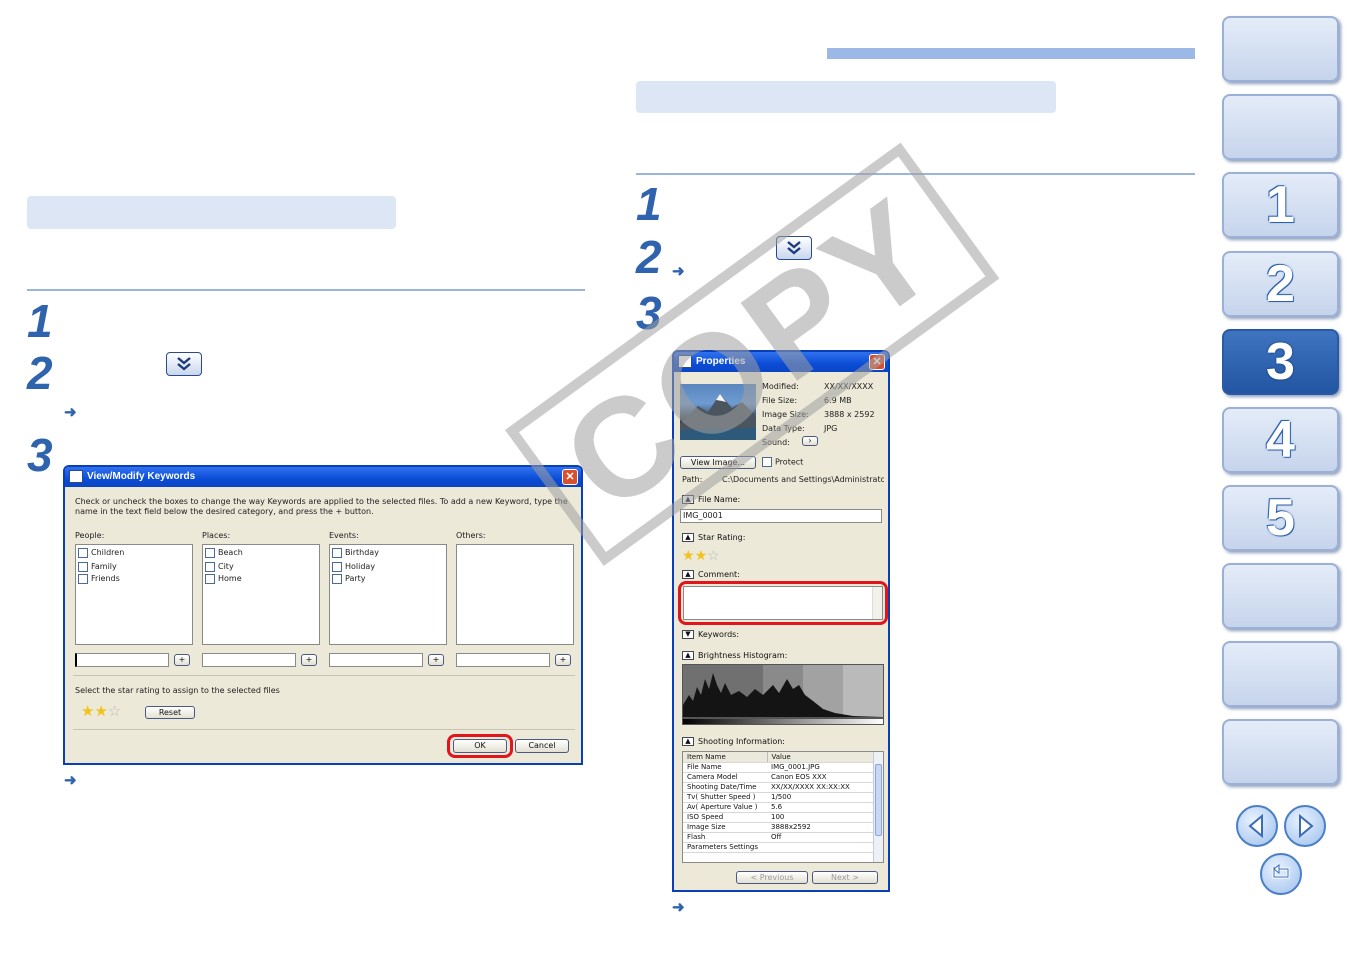 This screenshot has height=954, width=1350. I want to click on forward-button, so click(1305, 826).